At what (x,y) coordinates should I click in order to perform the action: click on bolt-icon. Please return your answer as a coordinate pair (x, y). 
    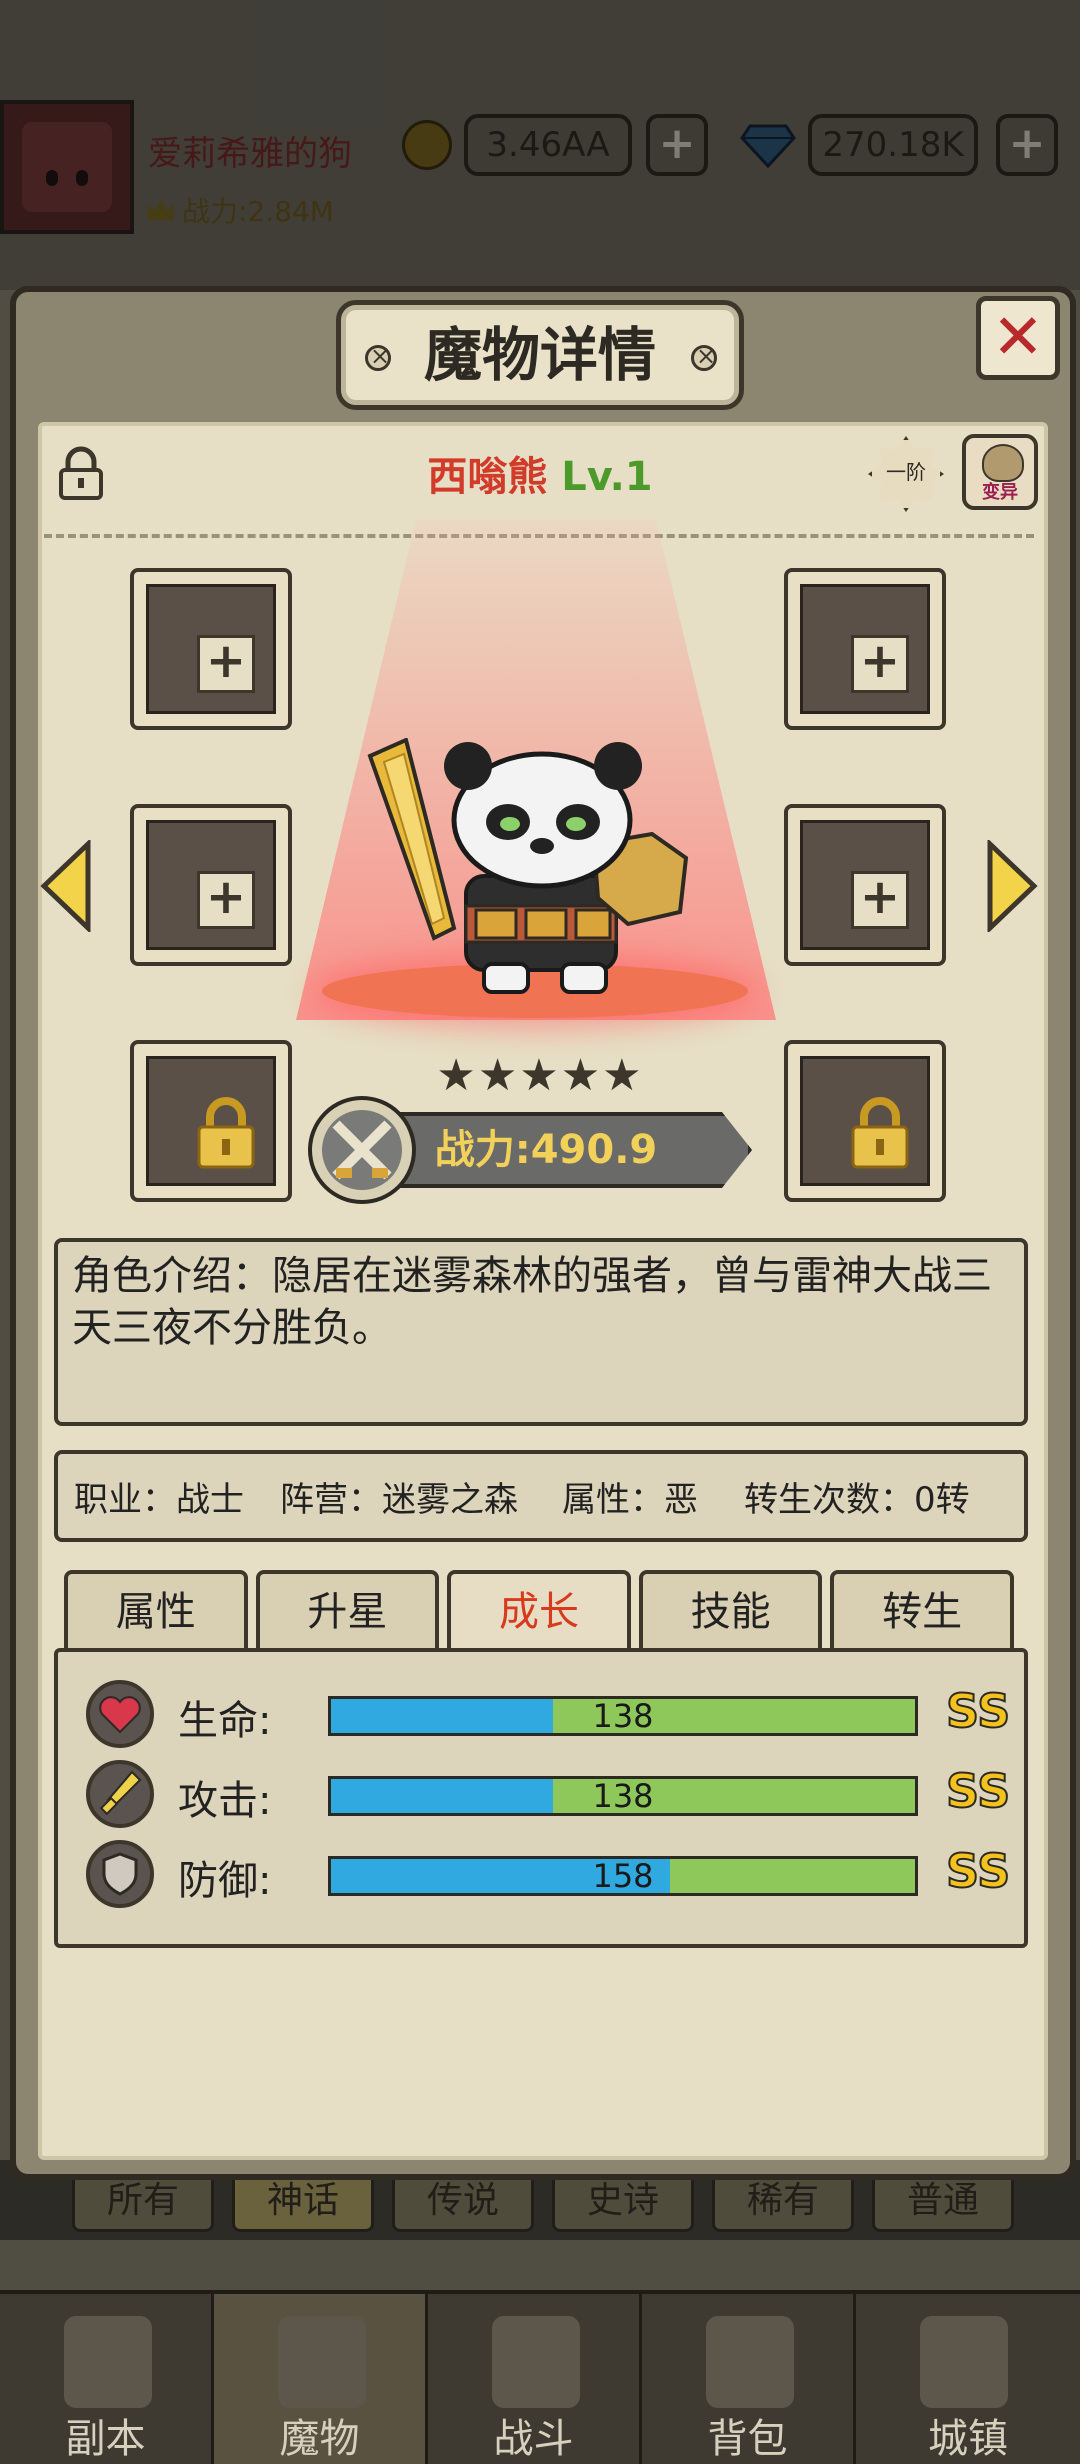
    Looking at the image, I should click on (704, 356).